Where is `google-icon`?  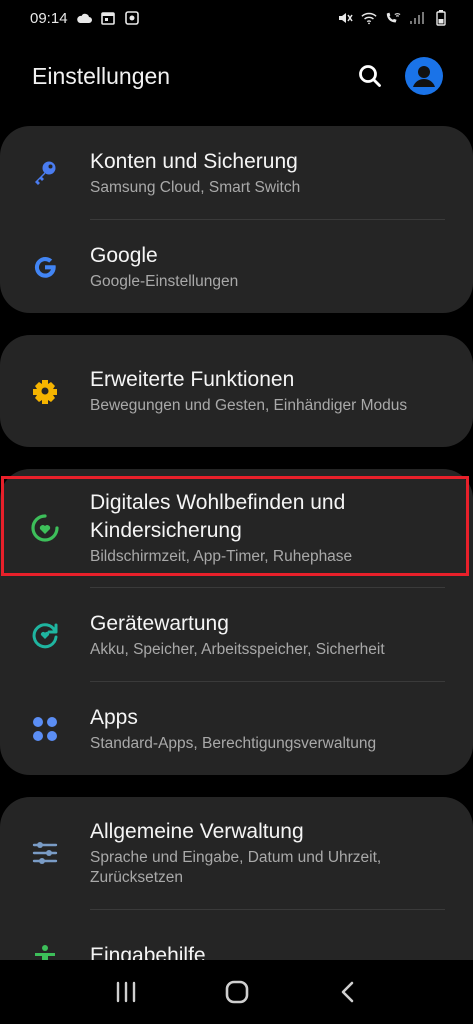 google-icon is located at coordinates (45, 267).